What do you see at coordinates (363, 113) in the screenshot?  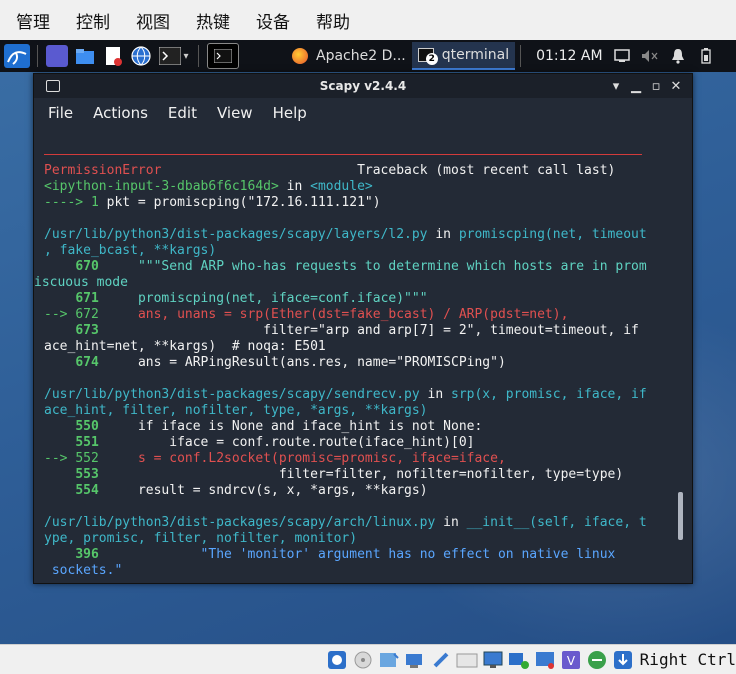 I see `window-menu-bar: File Actions Edit View Help` at bounding box center [363, 113].